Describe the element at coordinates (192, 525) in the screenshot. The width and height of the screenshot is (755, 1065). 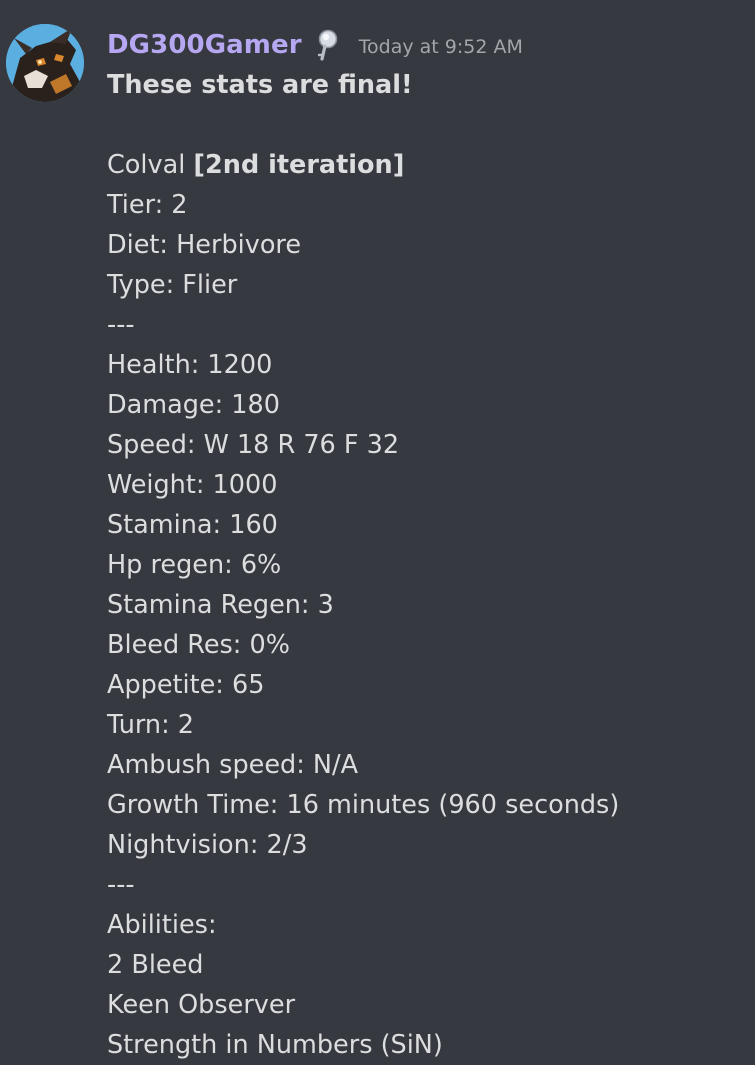
I see `stat-line: Stamina: 160` at that location.